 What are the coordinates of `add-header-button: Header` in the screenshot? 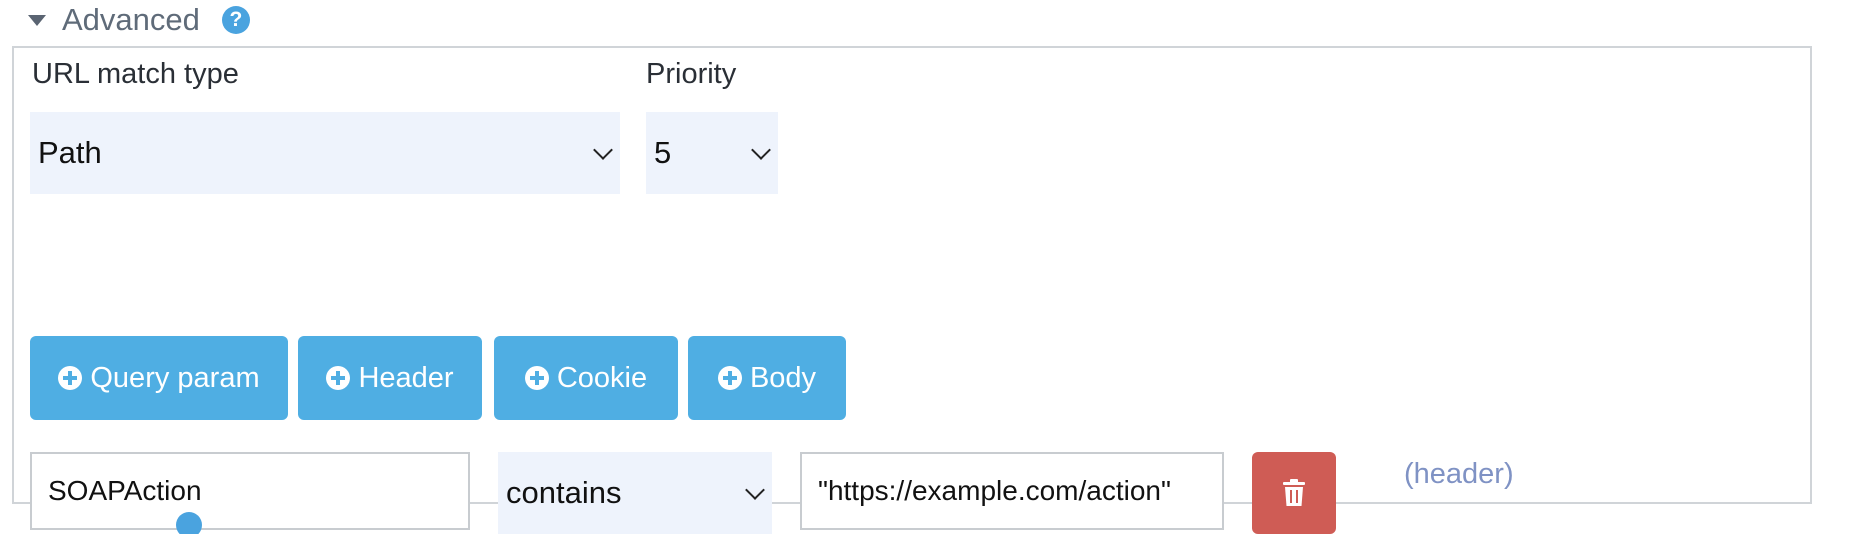 It's located at (390, 378).